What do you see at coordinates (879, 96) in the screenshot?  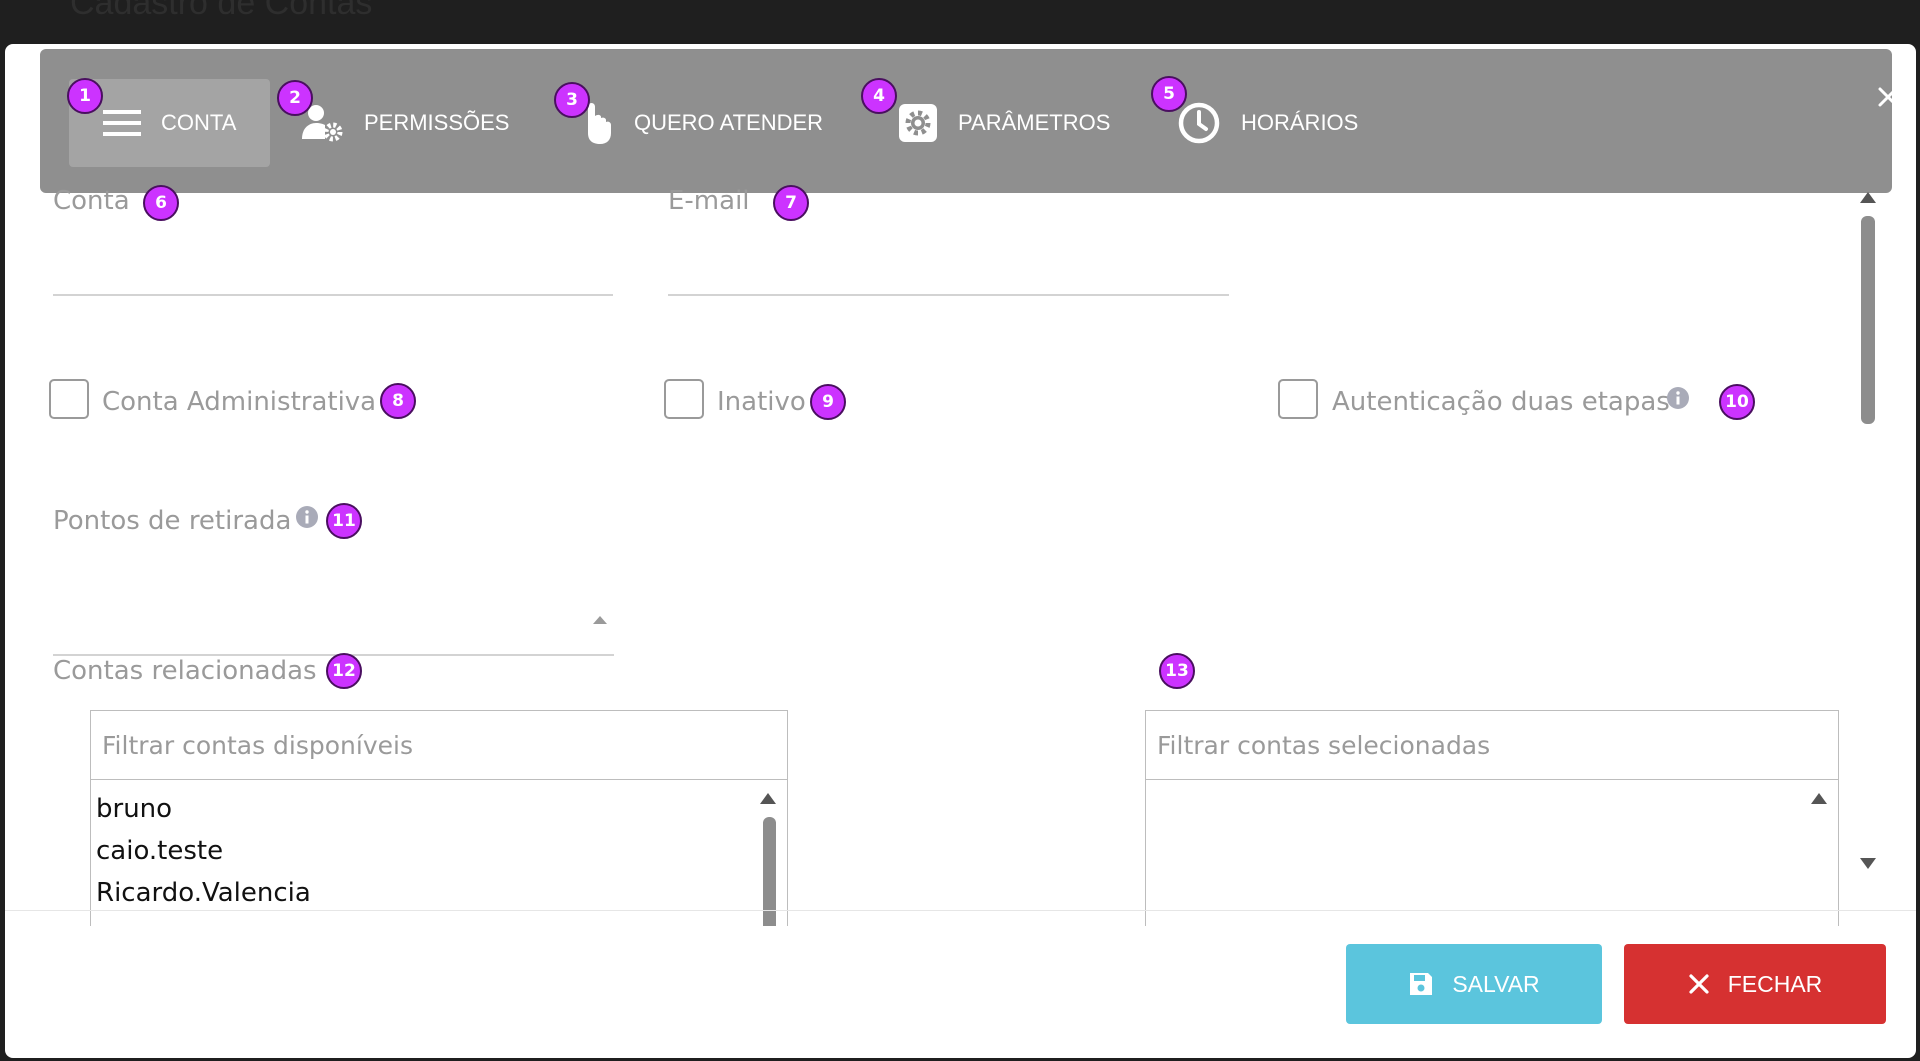 I see `annotation-badge: 4` at bounding box center [879, 96].